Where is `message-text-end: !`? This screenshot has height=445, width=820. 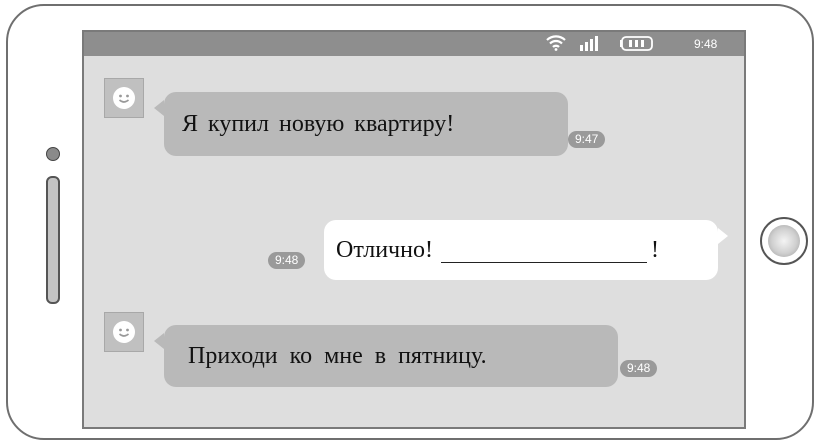
message-text-end: ! is located at coordinates (654, 249).